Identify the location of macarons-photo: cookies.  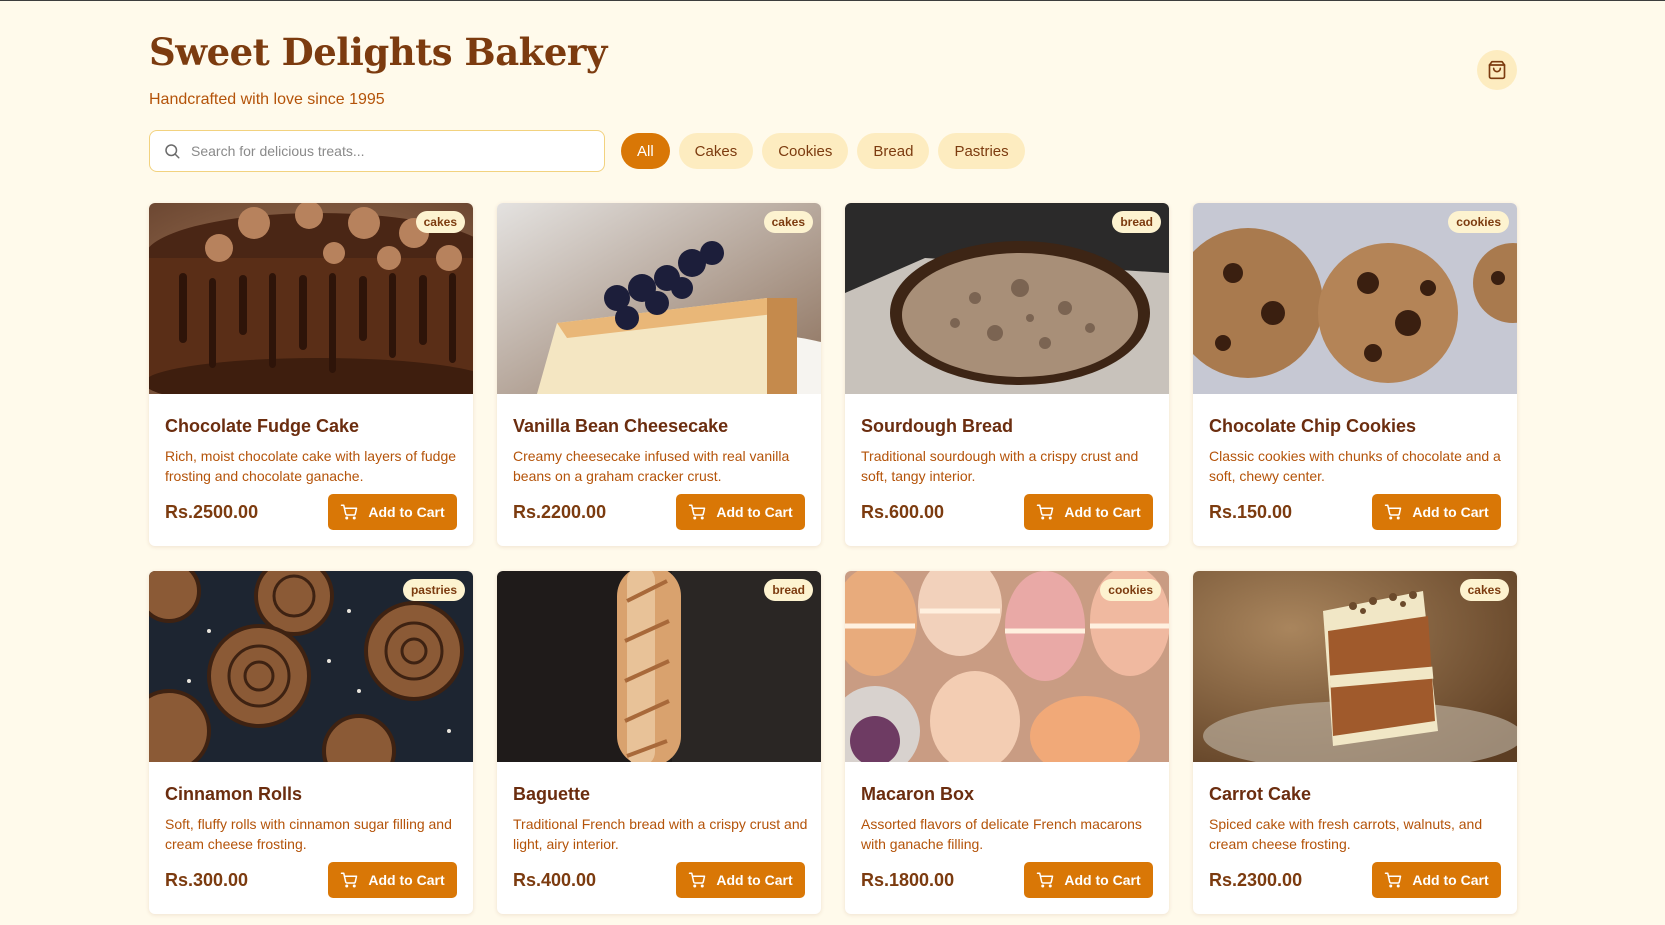
(1007, 666).